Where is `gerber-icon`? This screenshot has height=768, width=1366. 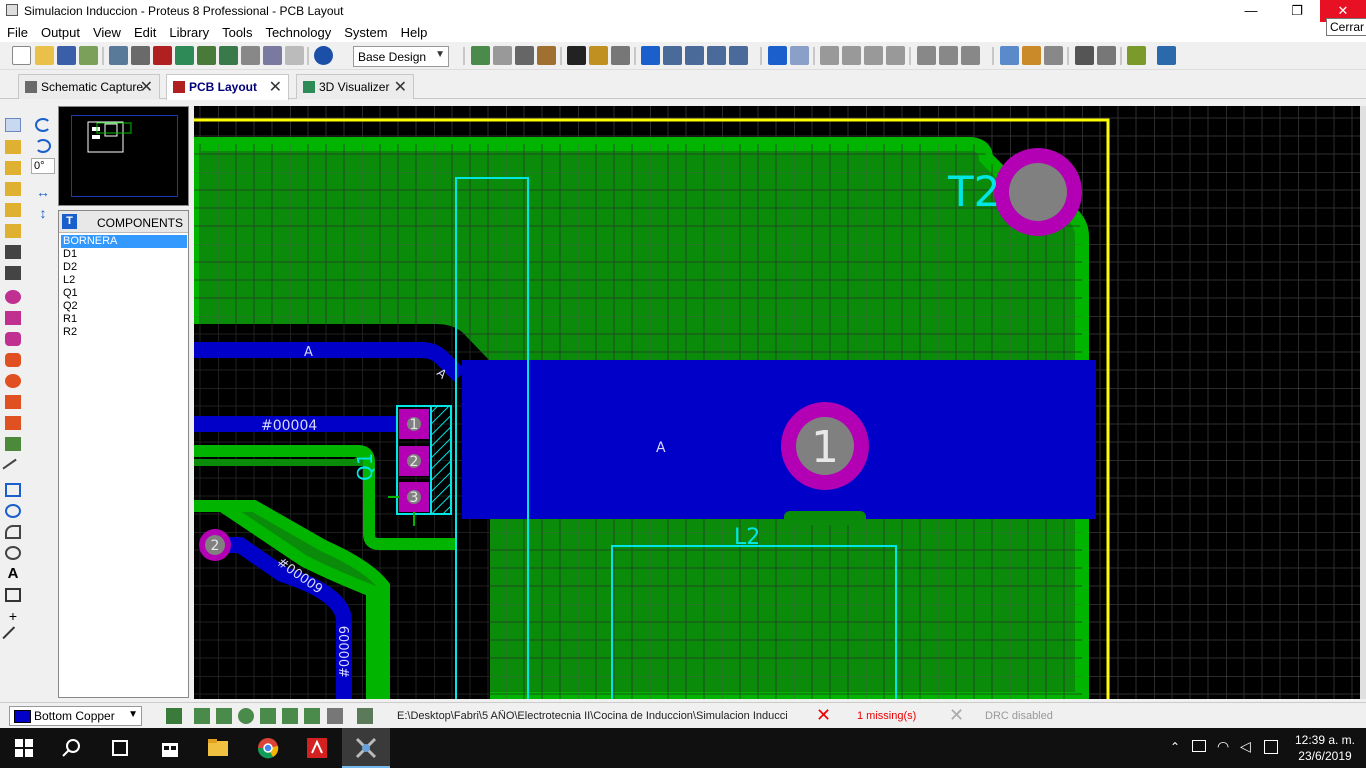 gerber-icon is located at coordinates (206, 55).